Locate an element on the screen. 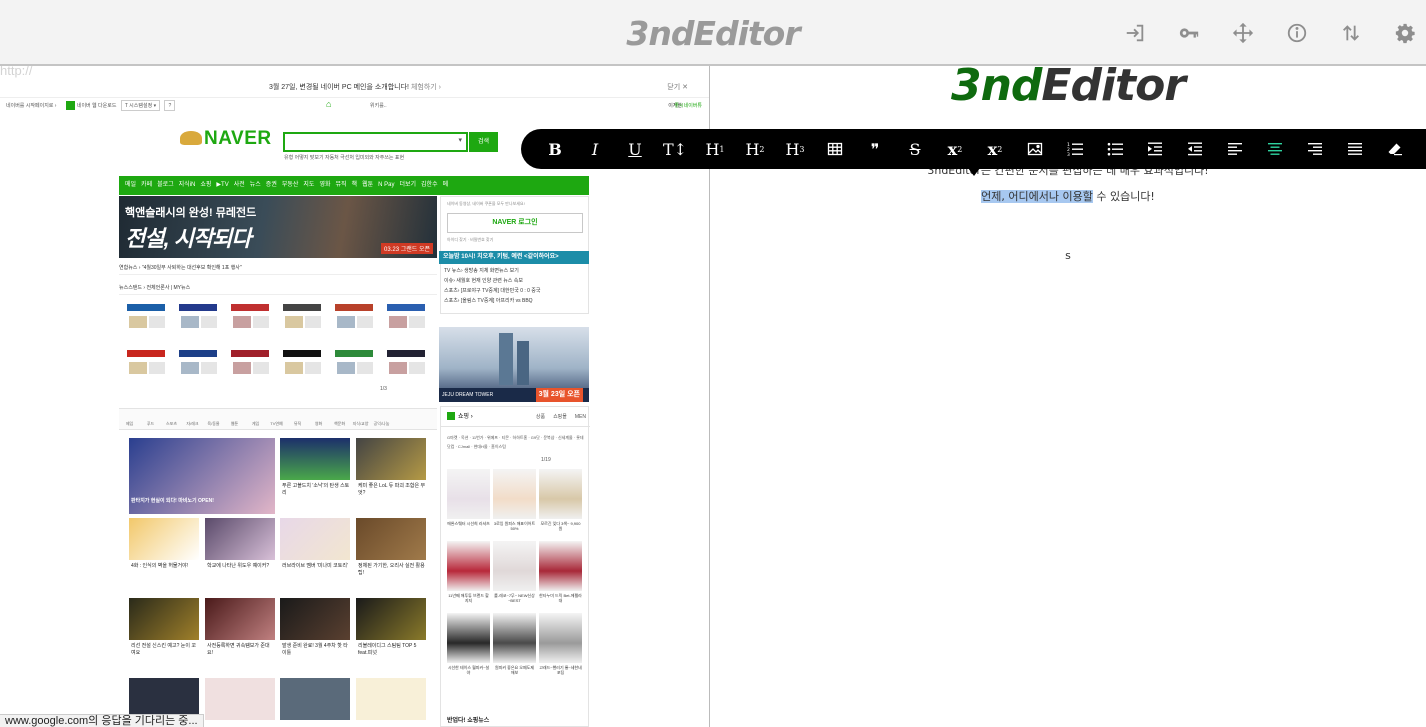  category-tab: 자/레크 is located at coordinates (192, 418).